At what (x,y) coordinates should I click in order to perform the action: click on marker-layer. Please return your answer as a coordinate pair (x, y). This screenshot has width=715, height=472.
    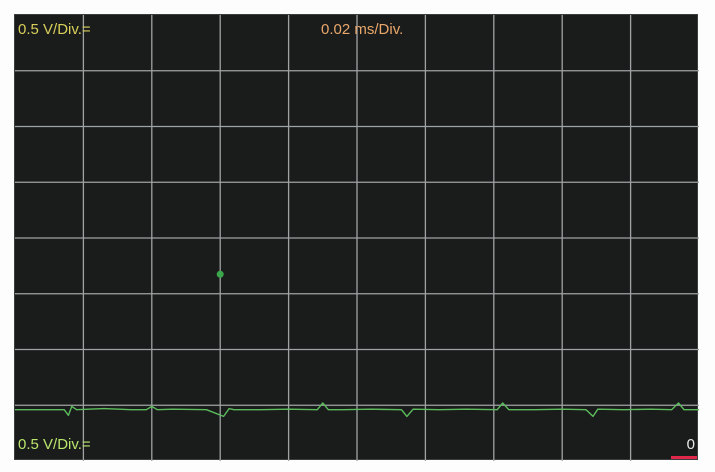
    Looking at the image, I should click on (220, 274).